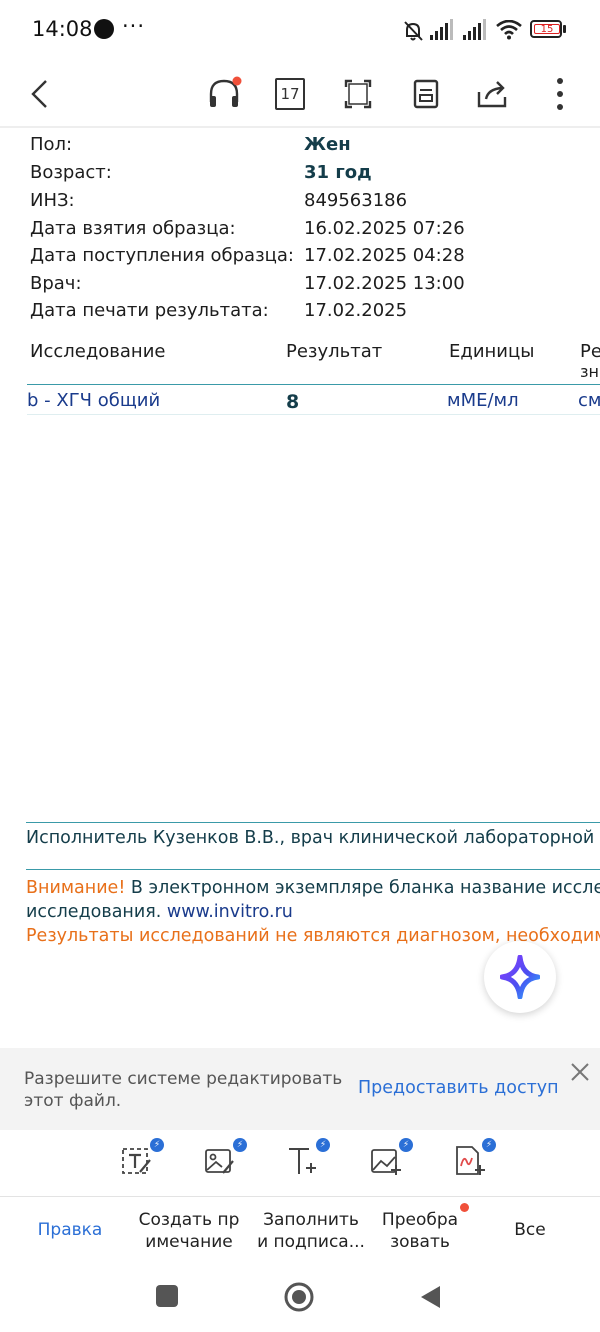 The image size is (600, 1332). I want to click on reading-mode-button, so click(426, 94).